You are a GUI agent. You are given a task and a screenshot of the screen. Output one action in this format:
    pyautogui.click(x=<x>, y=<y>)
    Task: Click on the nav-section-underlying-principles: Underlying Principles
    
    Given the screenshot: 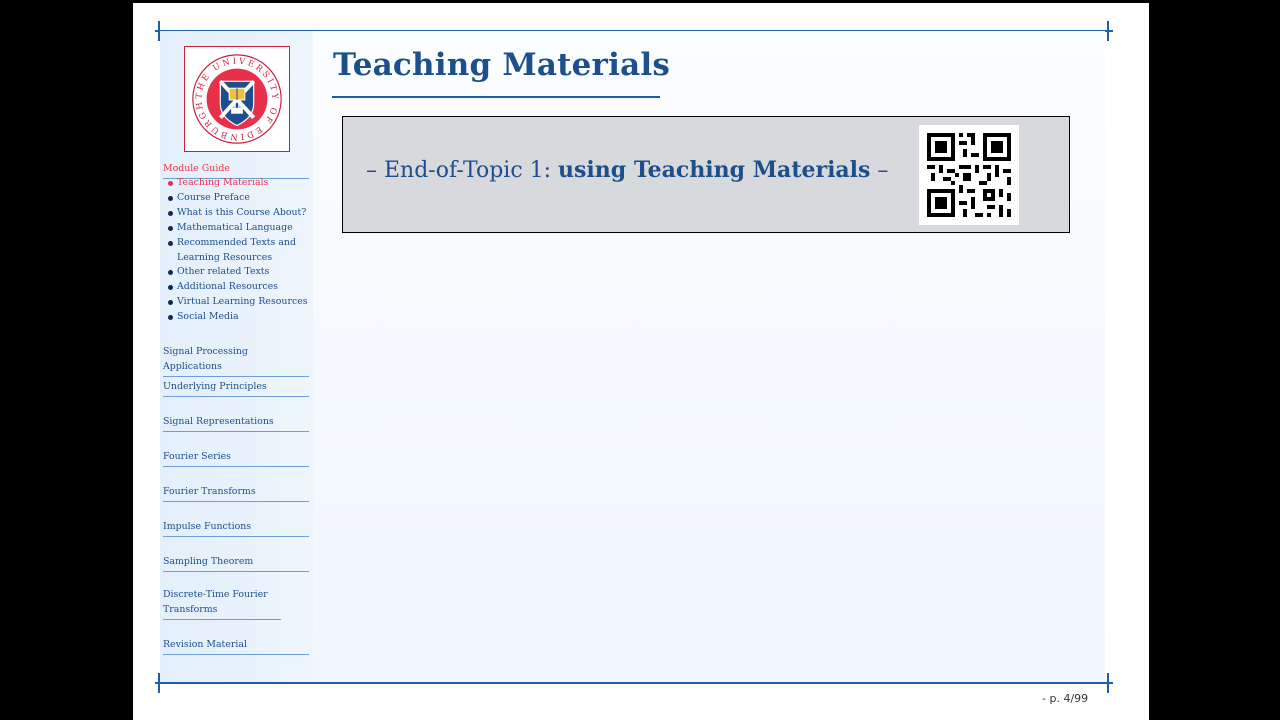 What is the action you would take?
    pyautogui.click(x=236, y=388)
    